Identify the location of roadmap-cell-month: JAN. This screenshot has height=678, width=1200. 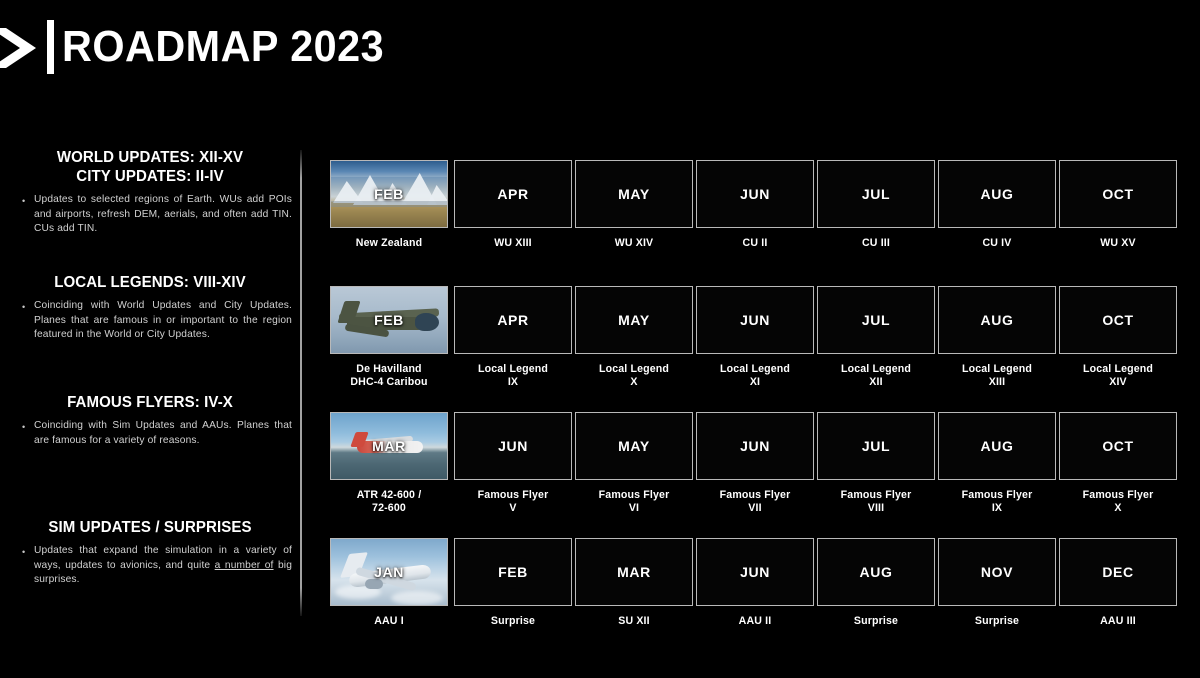
(389, 572).